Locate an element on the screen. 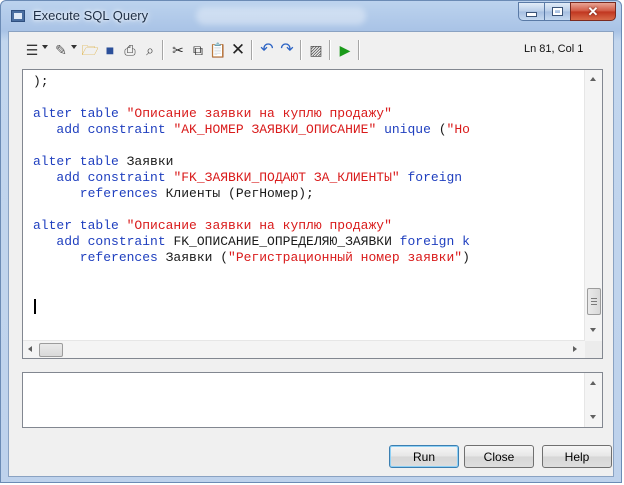 Image resolution: width=624 pixels, height=485 pixels. close-icon: ✕ is located at coordinates (593, 11).